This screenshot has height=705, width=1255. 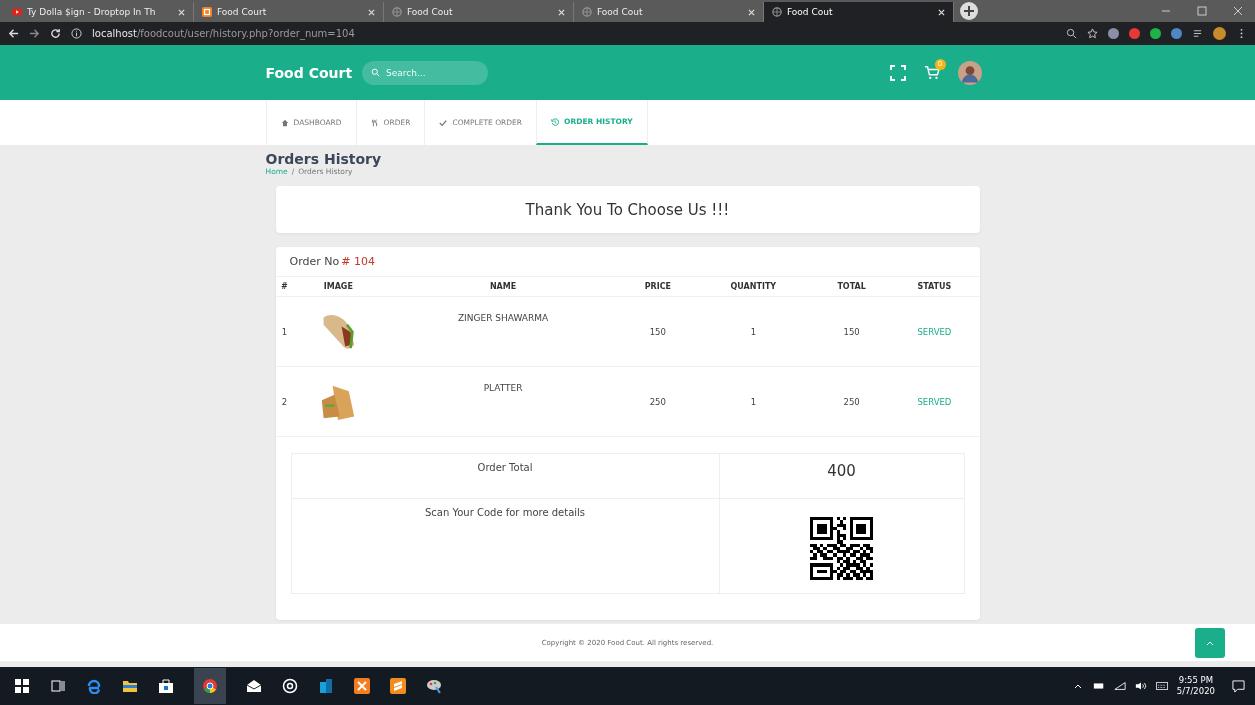 I want to click on caret-icon, so click(x=1210, y=643).